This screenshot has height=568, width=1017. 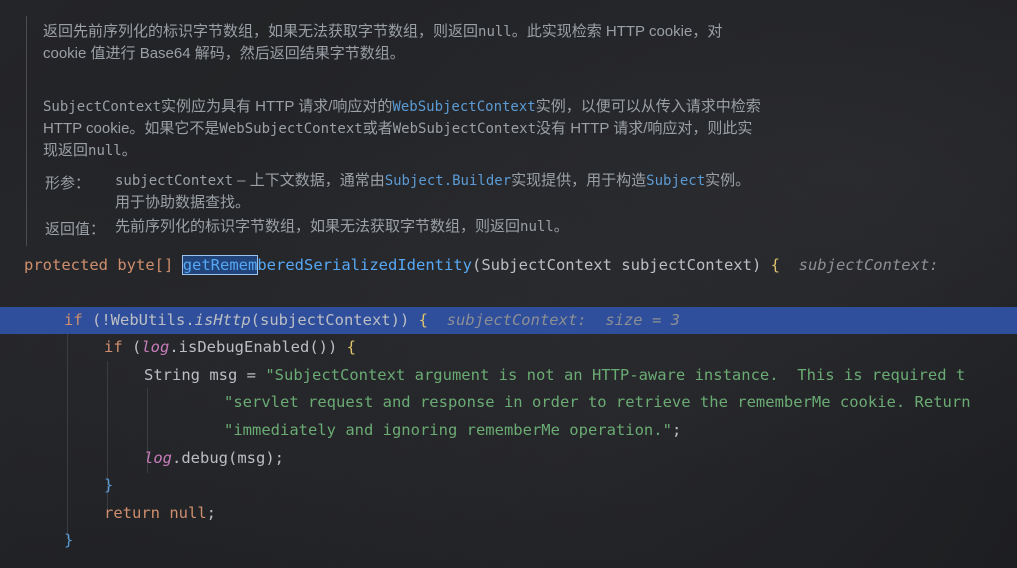 I want to click on inline-debug-hint: subjectContext:, so click(x=868, y=265).